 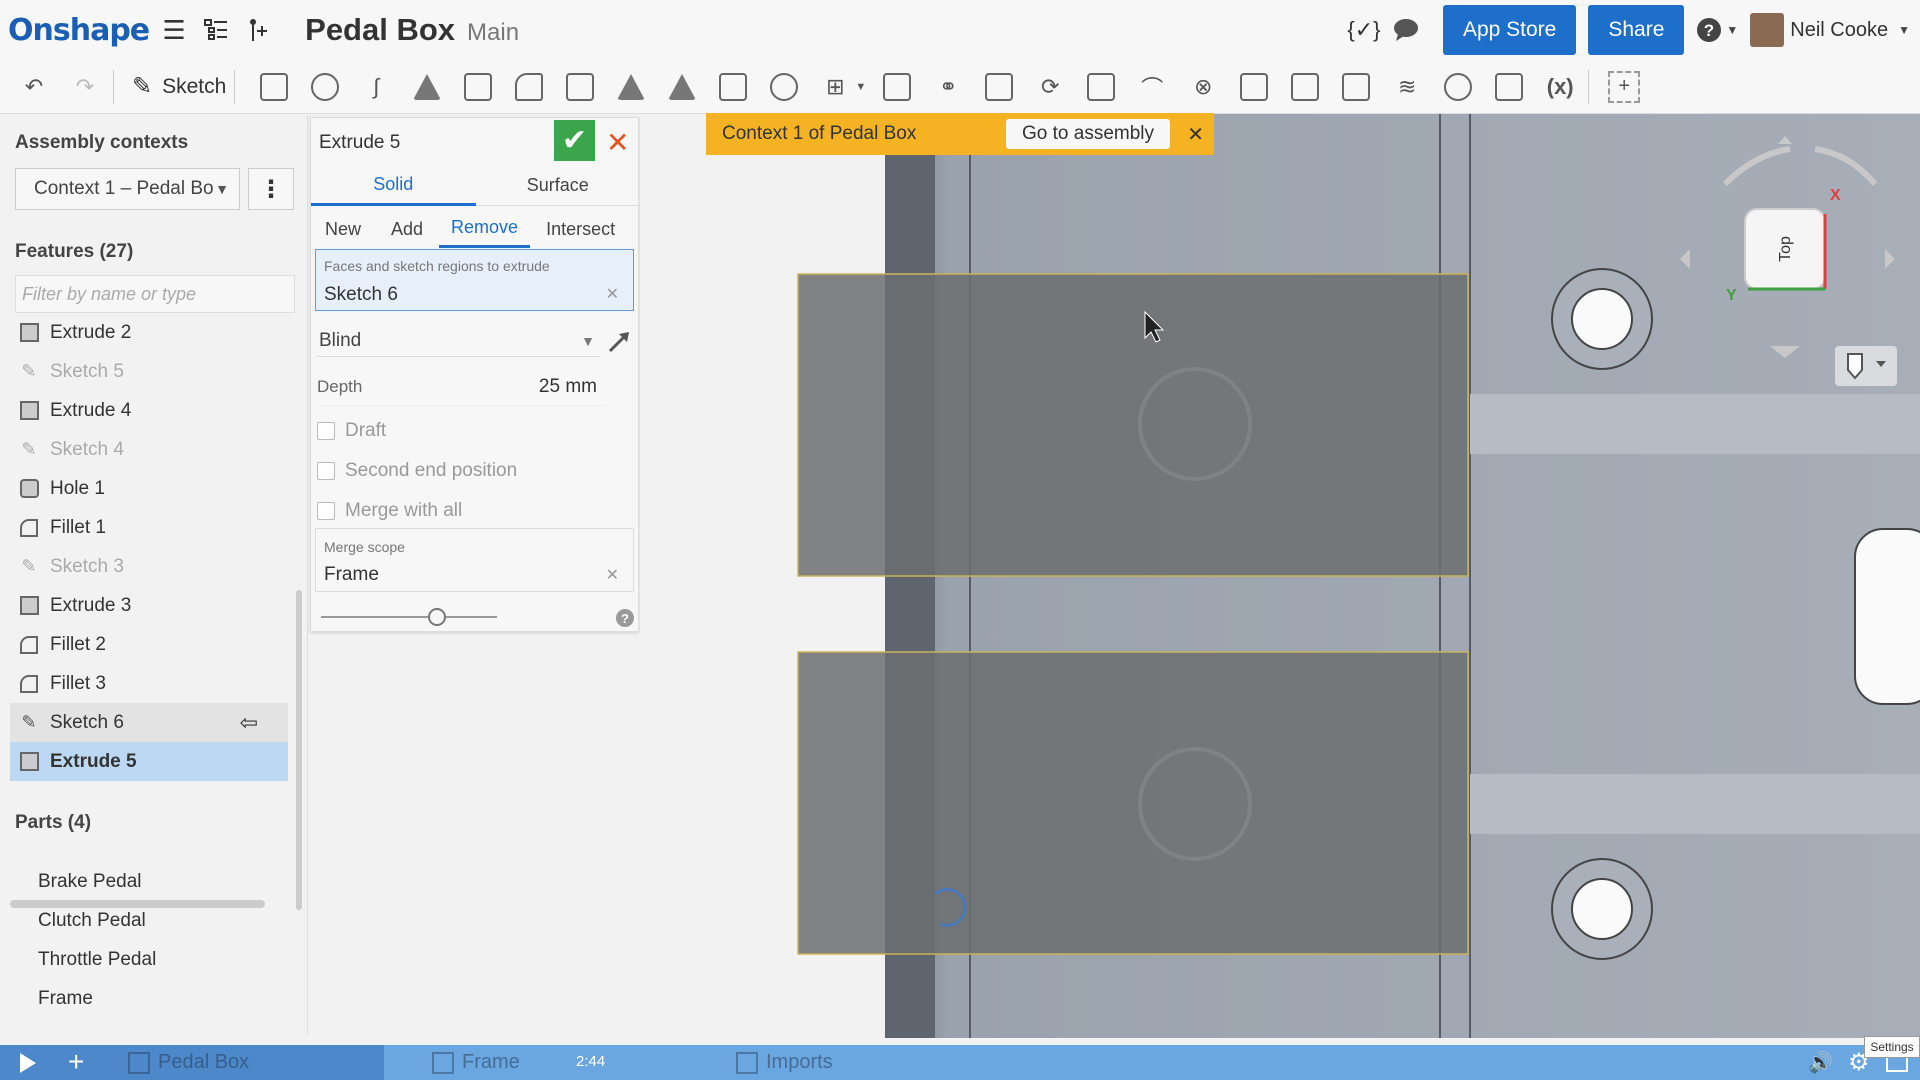 I want to click on branch-name: Main, so click(x=493, y=33).